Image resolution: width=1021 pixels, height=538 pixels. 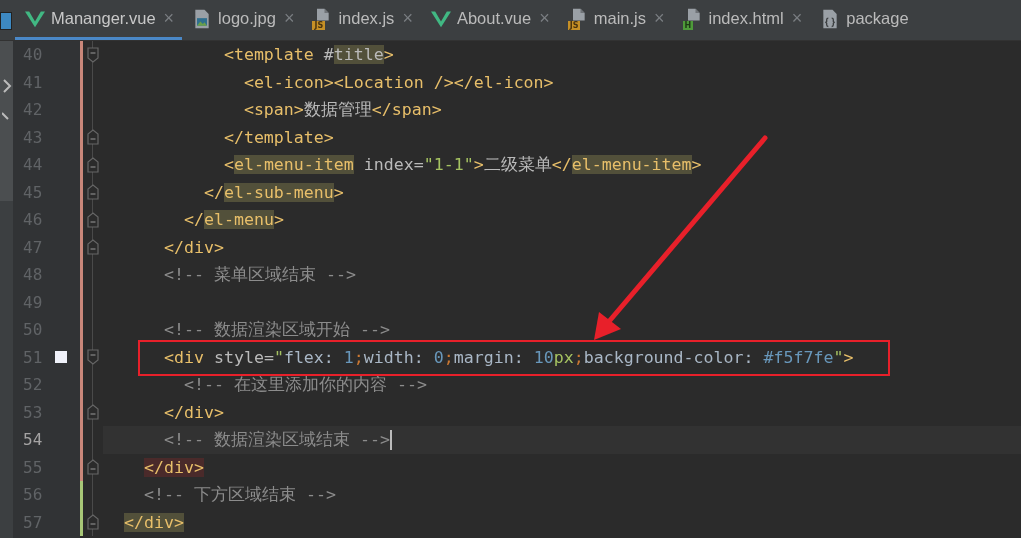 I want to click on code-token: flex:, so click(x=309, y=357).